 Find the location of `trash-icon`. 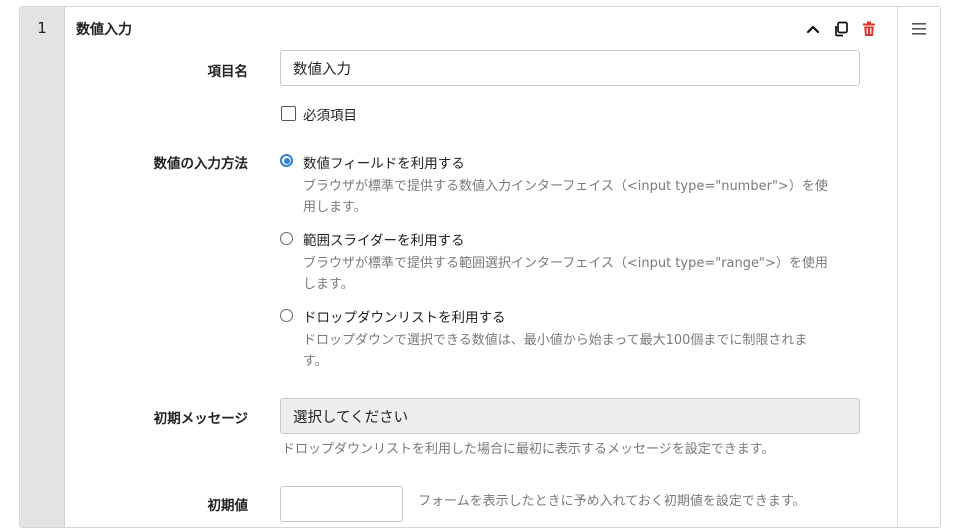

trash-icon is located at coordinates (869, 29).